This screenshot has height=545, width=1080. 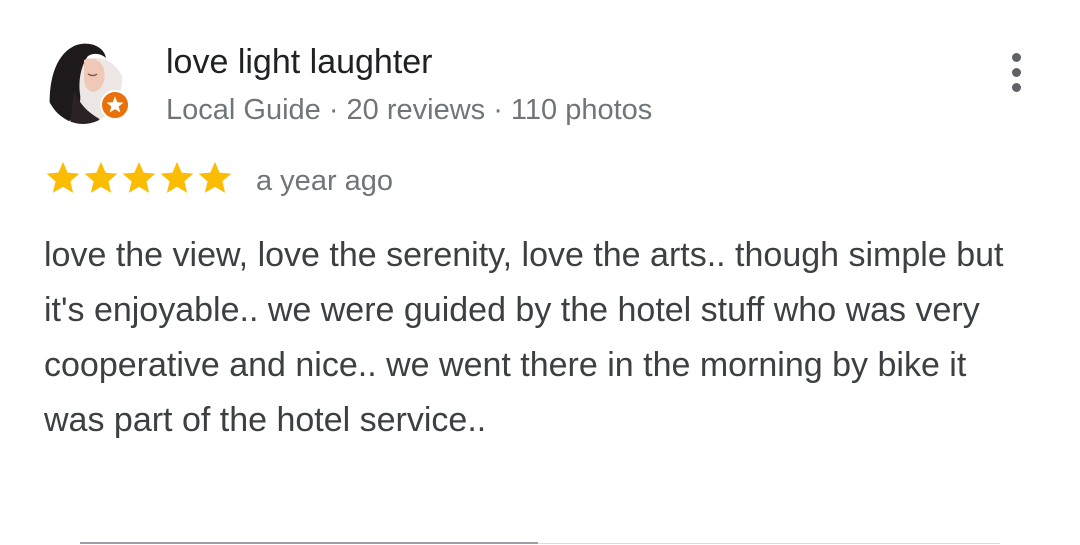 What do you see at coordinates (115, 105) in the screenshot?
I see `local-guide-star-icon` at bounding box center [115, 105].